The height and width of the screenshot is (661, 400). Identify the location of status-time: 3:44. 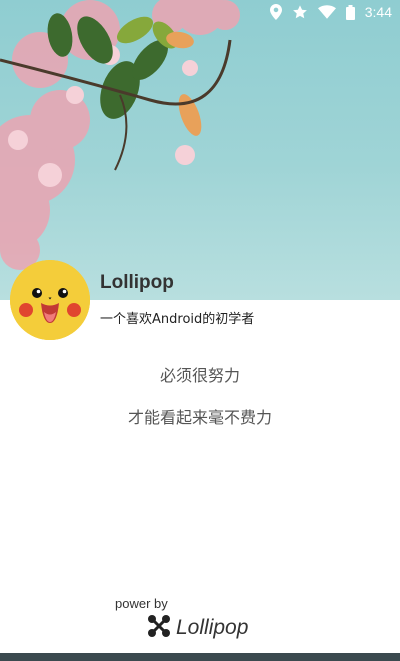
(378, 12).